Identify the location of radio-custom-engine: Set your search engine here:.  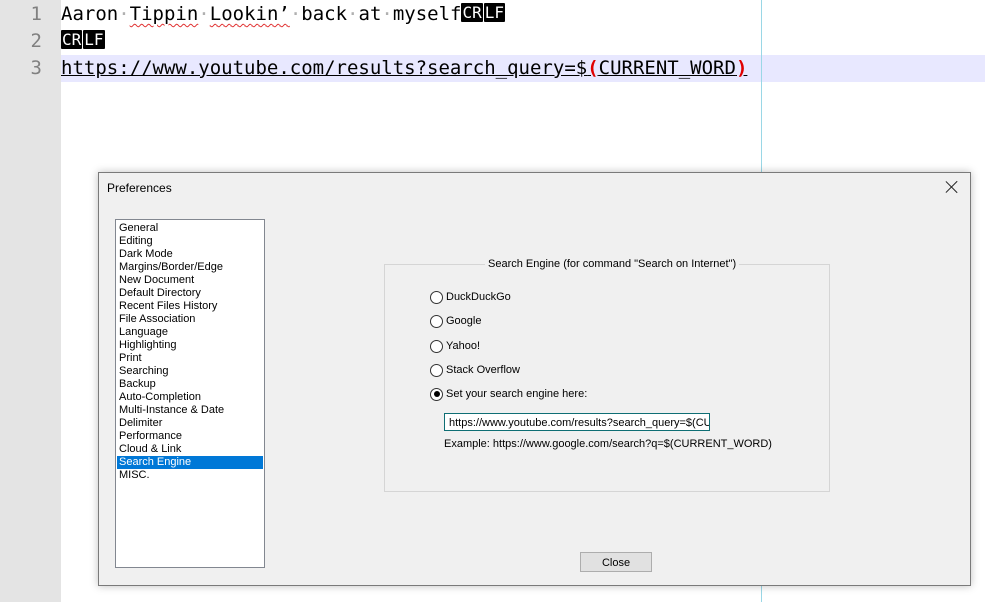
(508, 394).